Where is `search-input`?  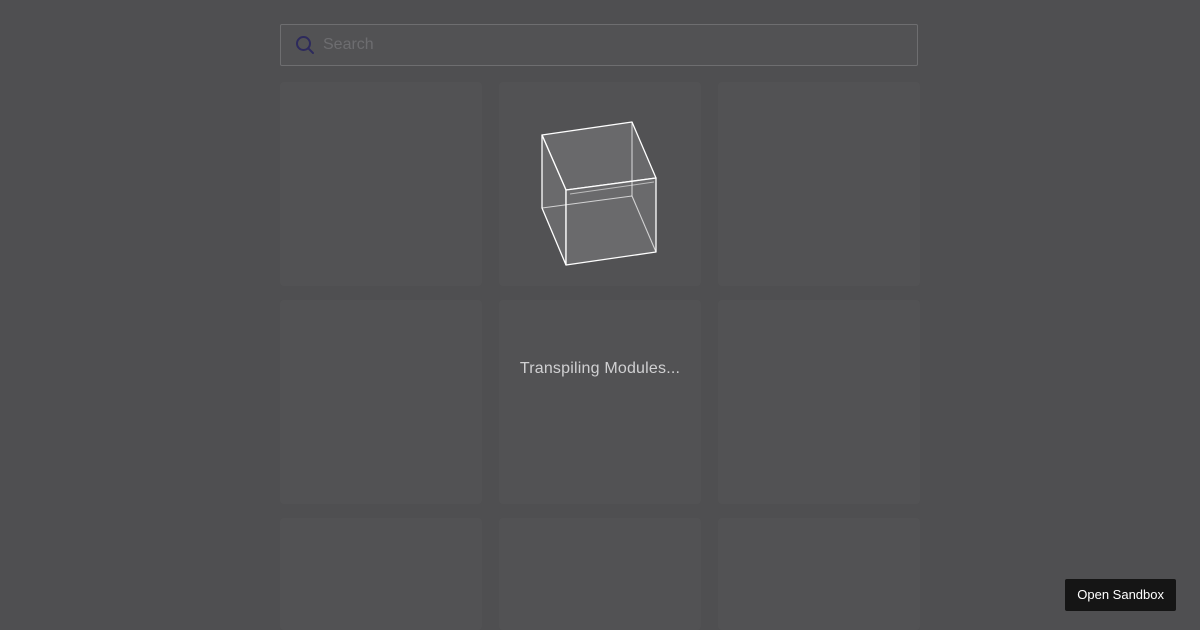 search-input is located at coordinates (620, 45).